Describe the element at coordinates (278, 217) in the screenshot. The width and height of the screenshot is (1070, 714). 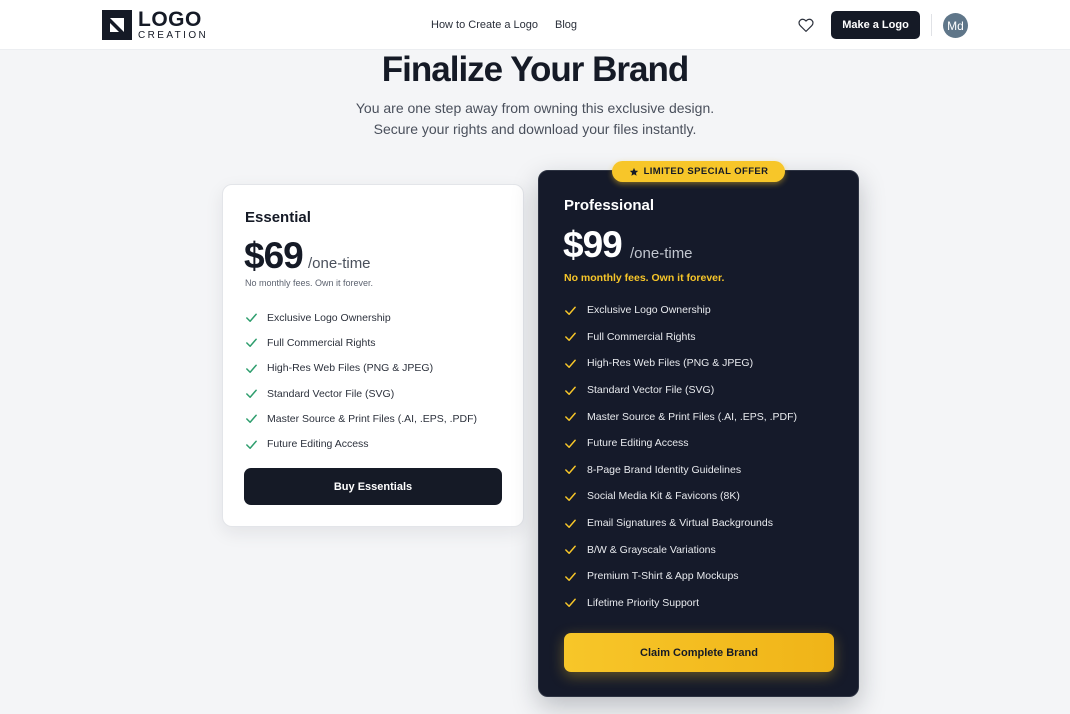
I see `plan-name: Essential` at that location.